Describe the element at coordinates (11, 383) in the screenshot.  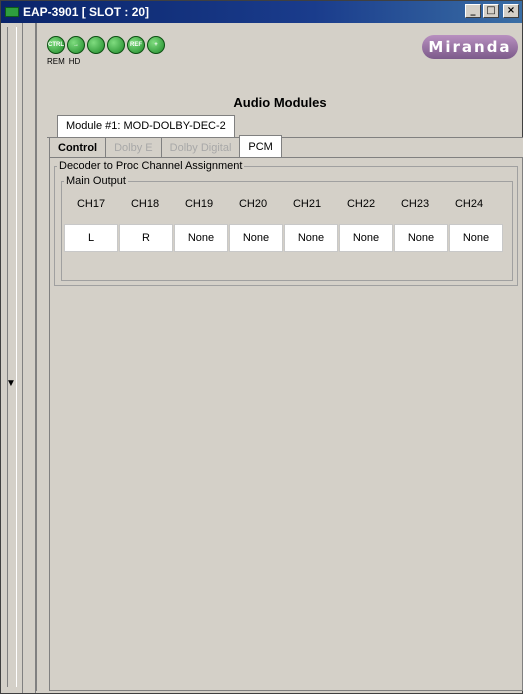
I see `collapse-arrow-icon: ▼` at that location.